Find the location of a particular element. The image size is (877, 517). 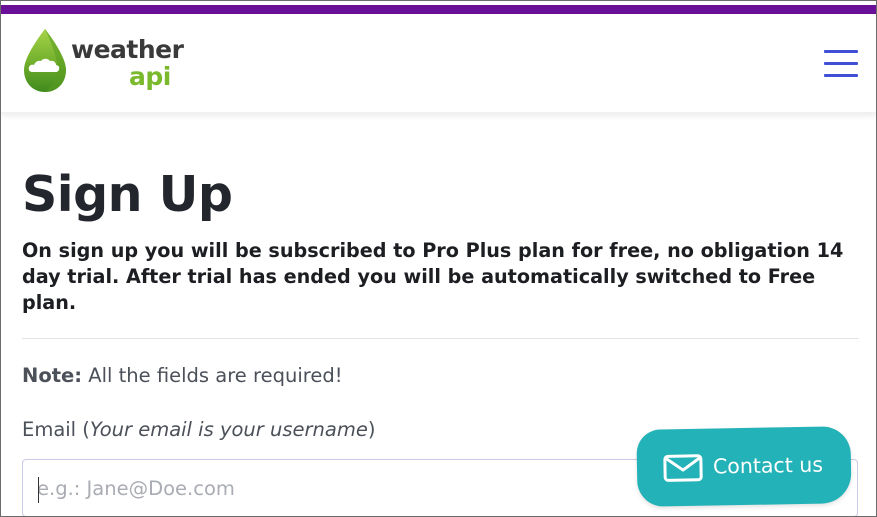

logo-link: weather api is located at coordinates (102, 63).